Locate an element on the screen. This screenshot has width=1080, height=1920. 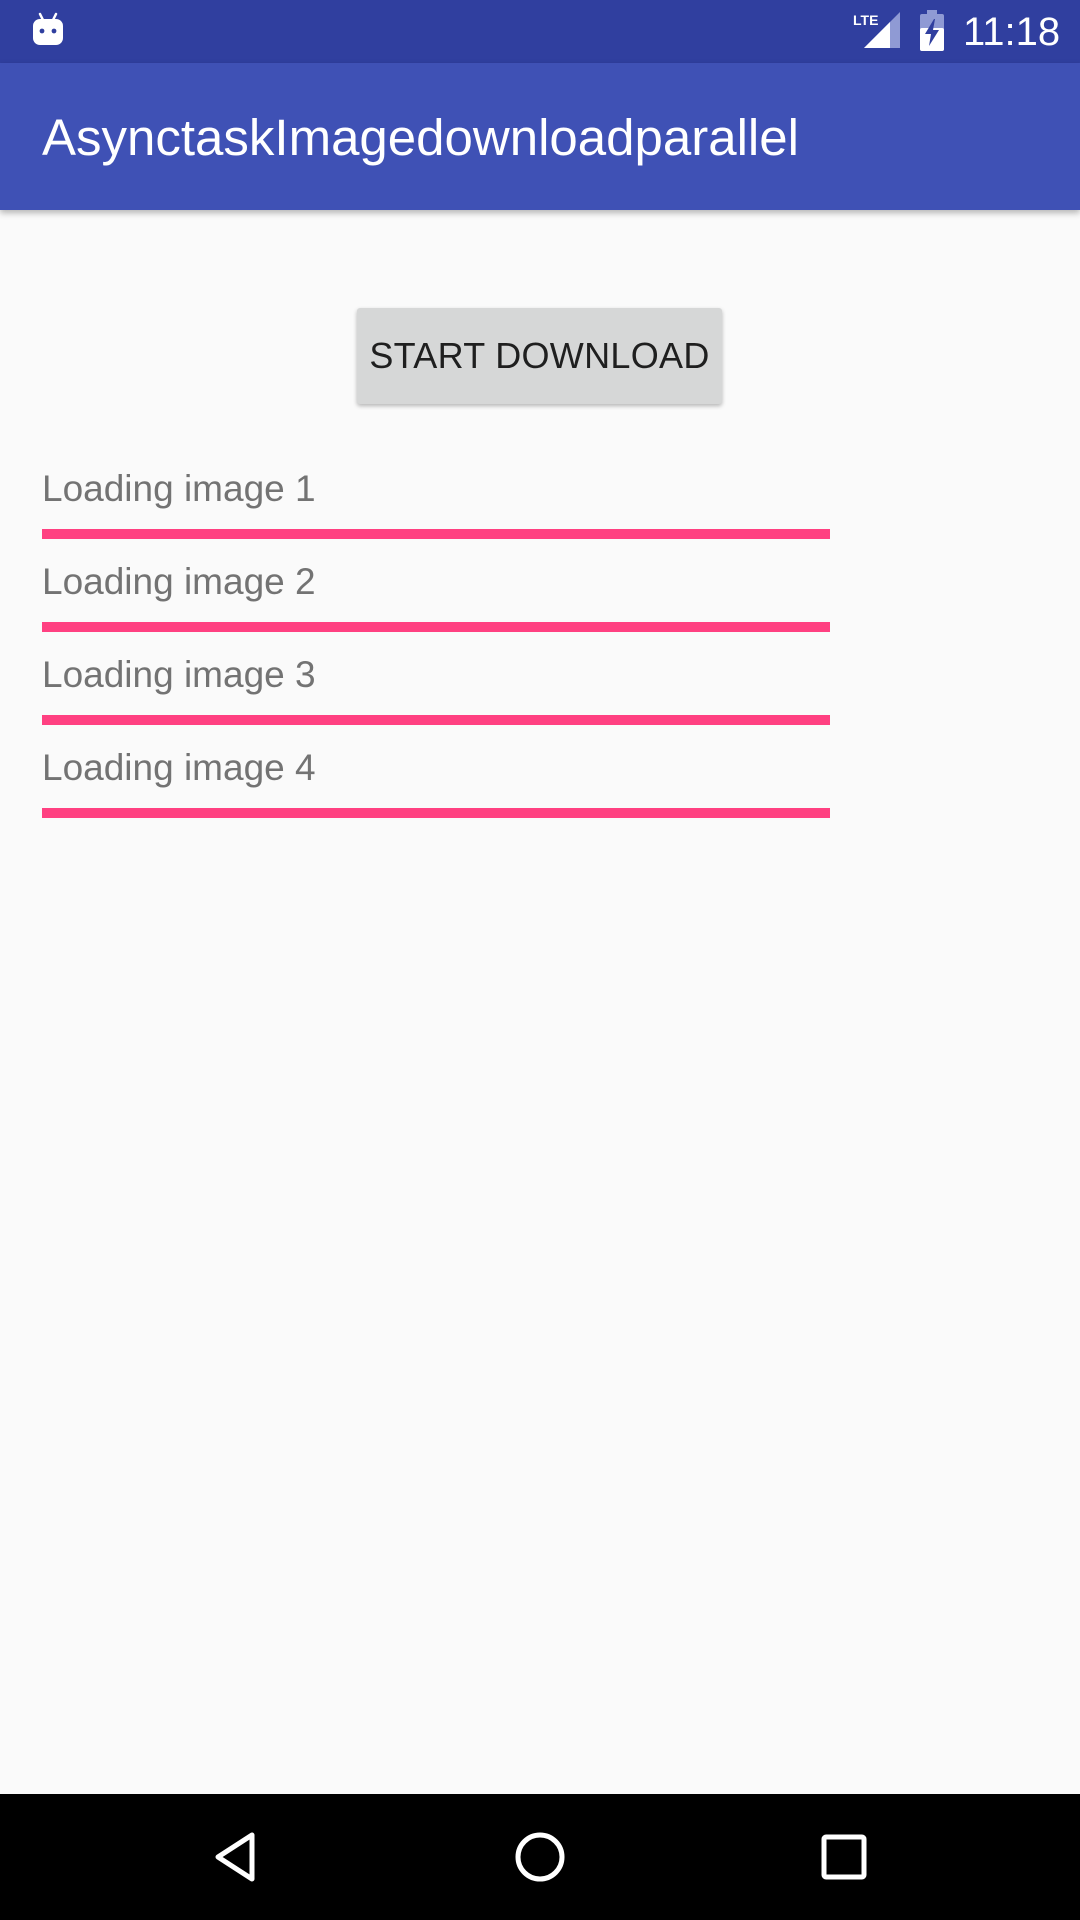
navigation-bar is located at coordinates (540, 1857).